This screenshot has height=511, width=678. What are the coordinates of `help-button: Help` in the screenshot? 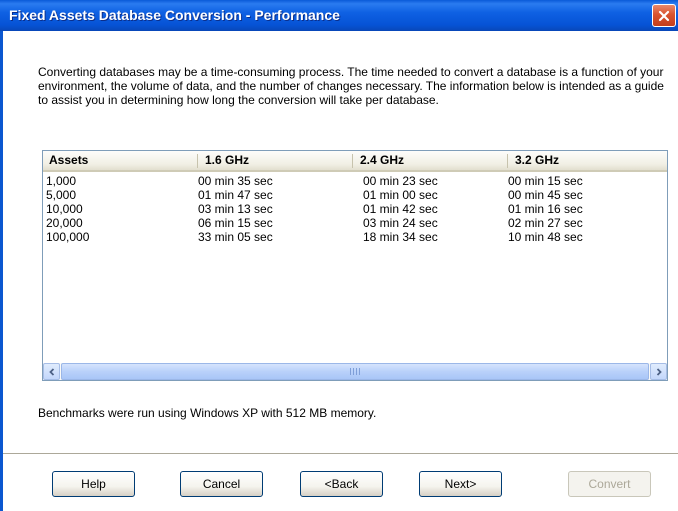 It's located at (93, 484).